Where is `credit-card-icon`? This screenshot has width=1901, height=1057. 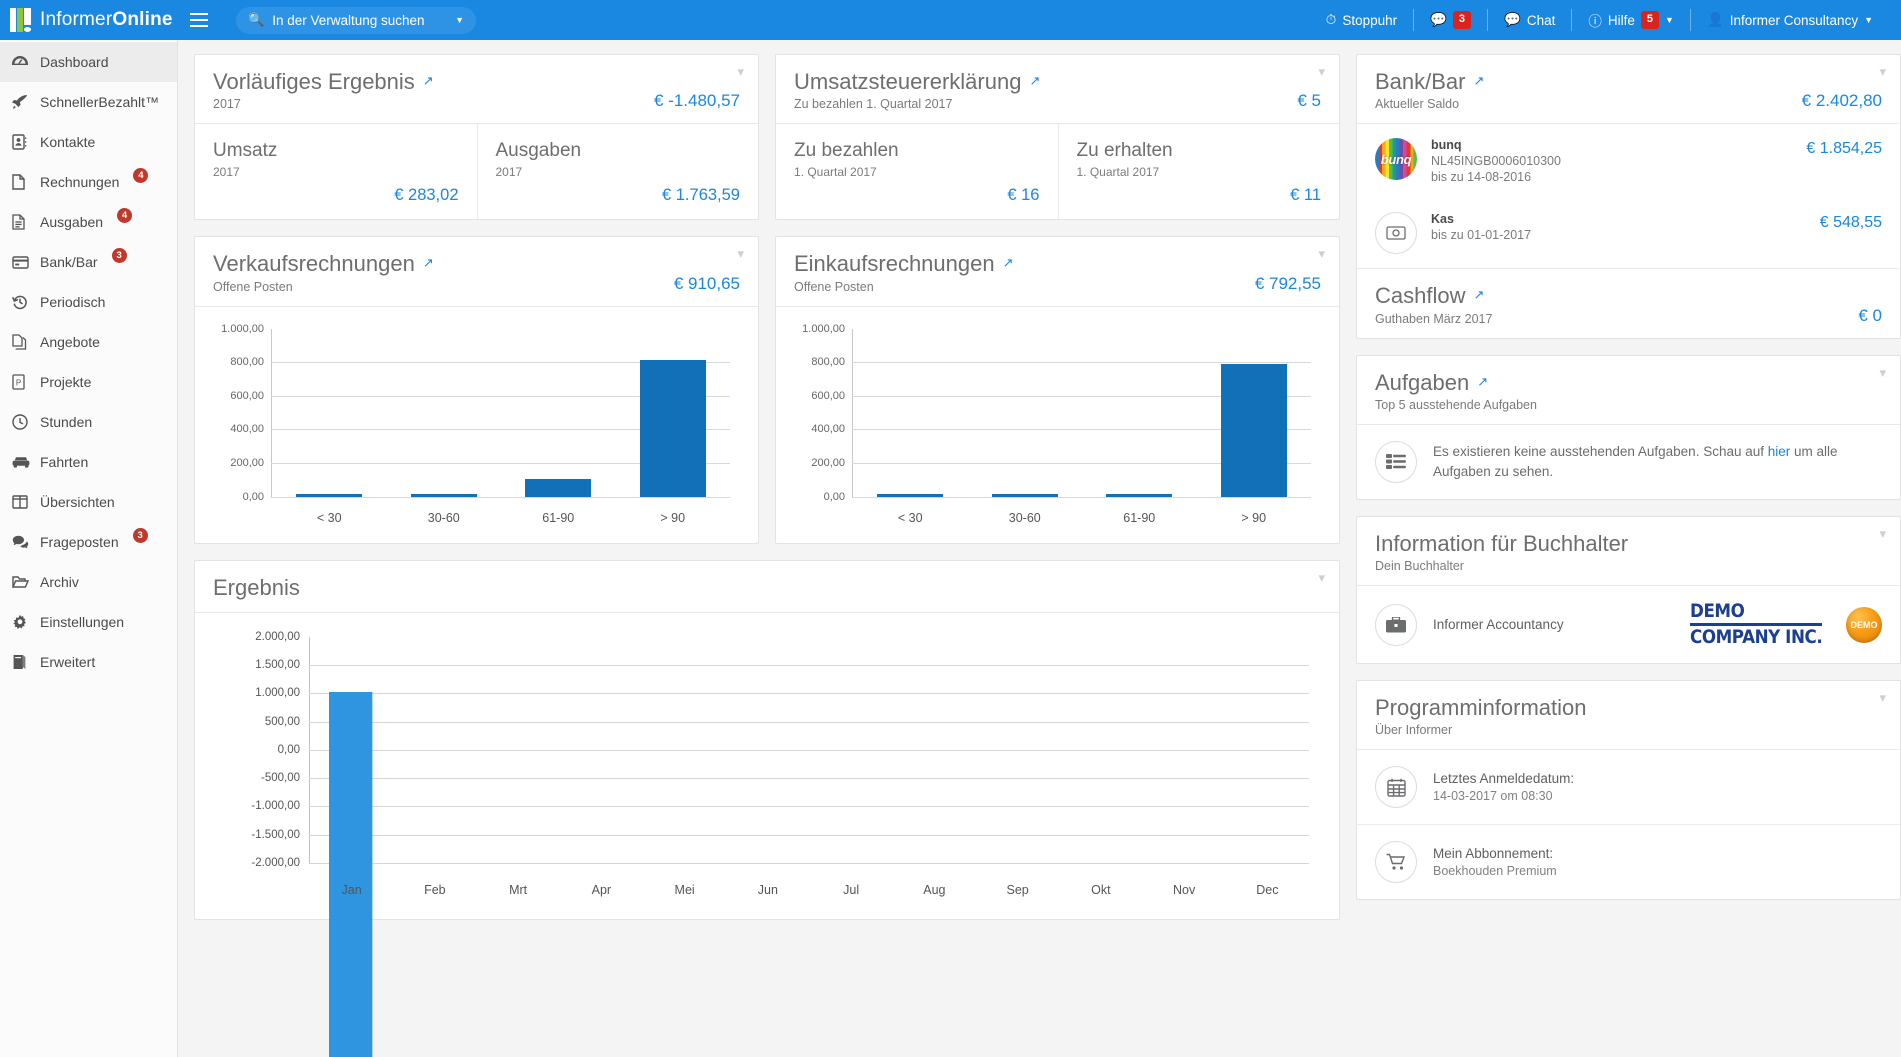 credit-card-icon is located at coordinates (20, 262).